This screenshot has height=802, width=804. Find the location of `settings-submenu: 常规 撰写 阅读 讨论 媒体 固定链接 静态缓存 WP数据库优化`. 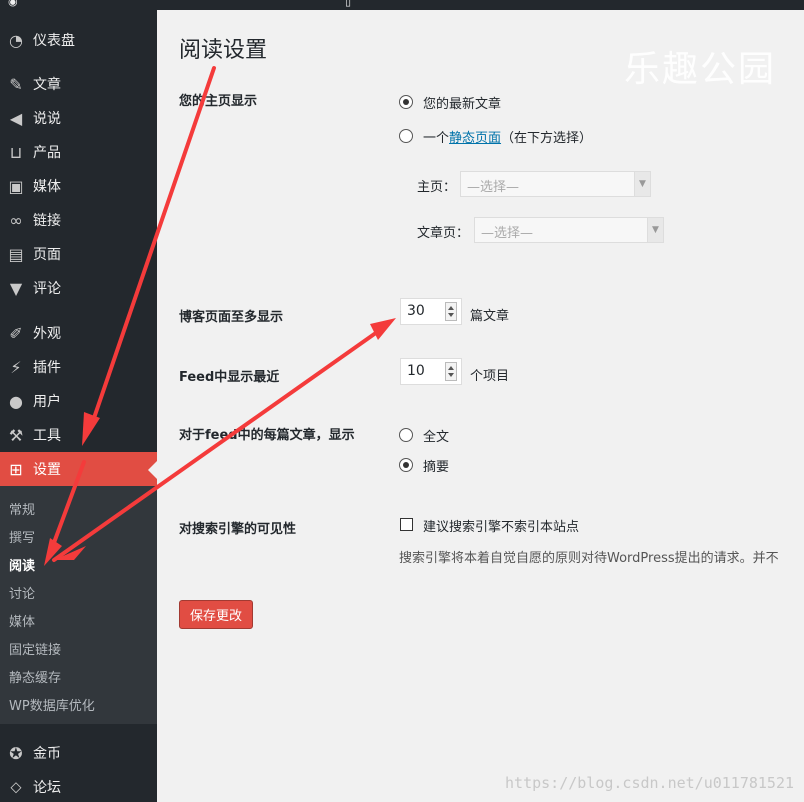

settings-submenu: 常规 撰写 阅读 讨论 媒体 固定链接 静态缓存 WP数据库优化 is located at coordinates (78, 605).